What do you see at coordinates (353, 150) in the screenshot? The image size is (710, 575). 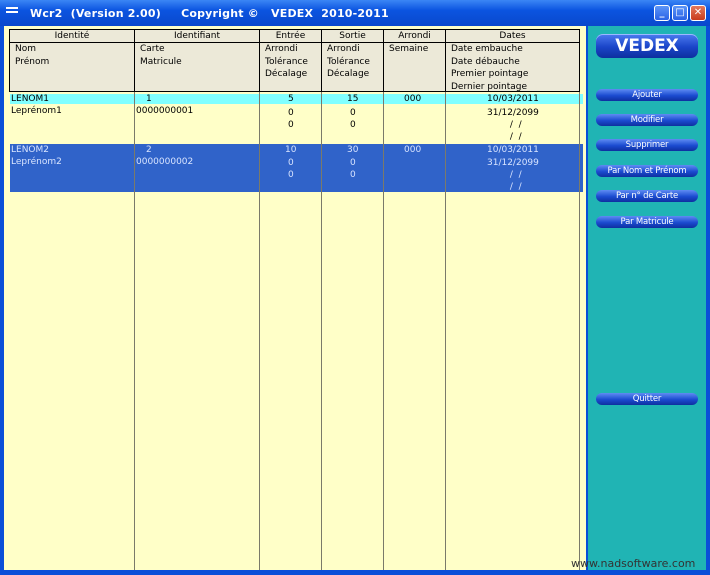 I see `cell-sortie-arrondi: 30` at bounding box center [353, 150].